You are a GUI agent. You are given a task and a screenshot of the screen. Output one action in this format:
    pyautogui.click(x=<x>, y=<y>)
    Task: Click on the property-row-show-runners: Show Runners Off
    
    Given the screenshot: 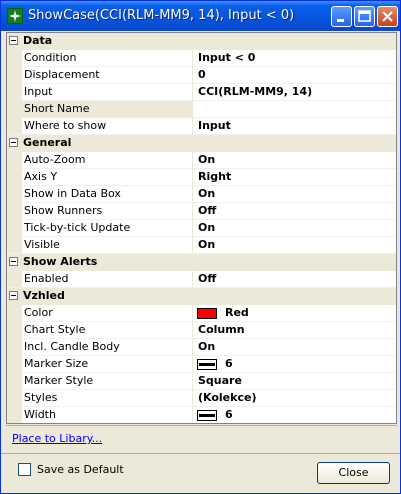 What is the action you would take?
    pyautogui.click(x=201, y=211)
    